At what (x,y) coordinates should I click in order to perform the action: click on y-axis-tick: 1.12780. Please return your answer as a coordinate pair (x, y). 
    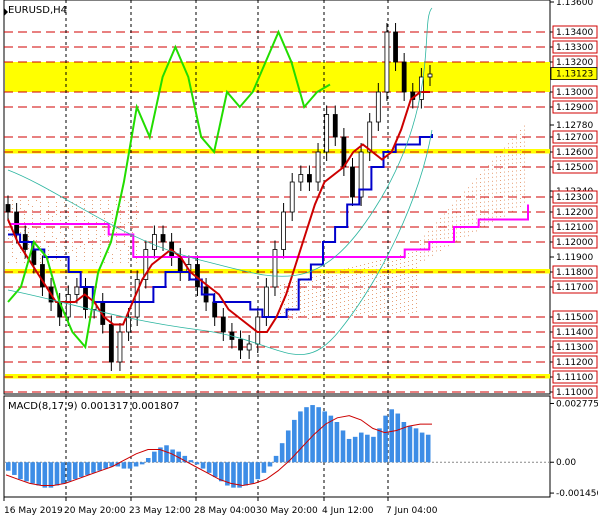
    Looking at the image, I should click on (571, 126).